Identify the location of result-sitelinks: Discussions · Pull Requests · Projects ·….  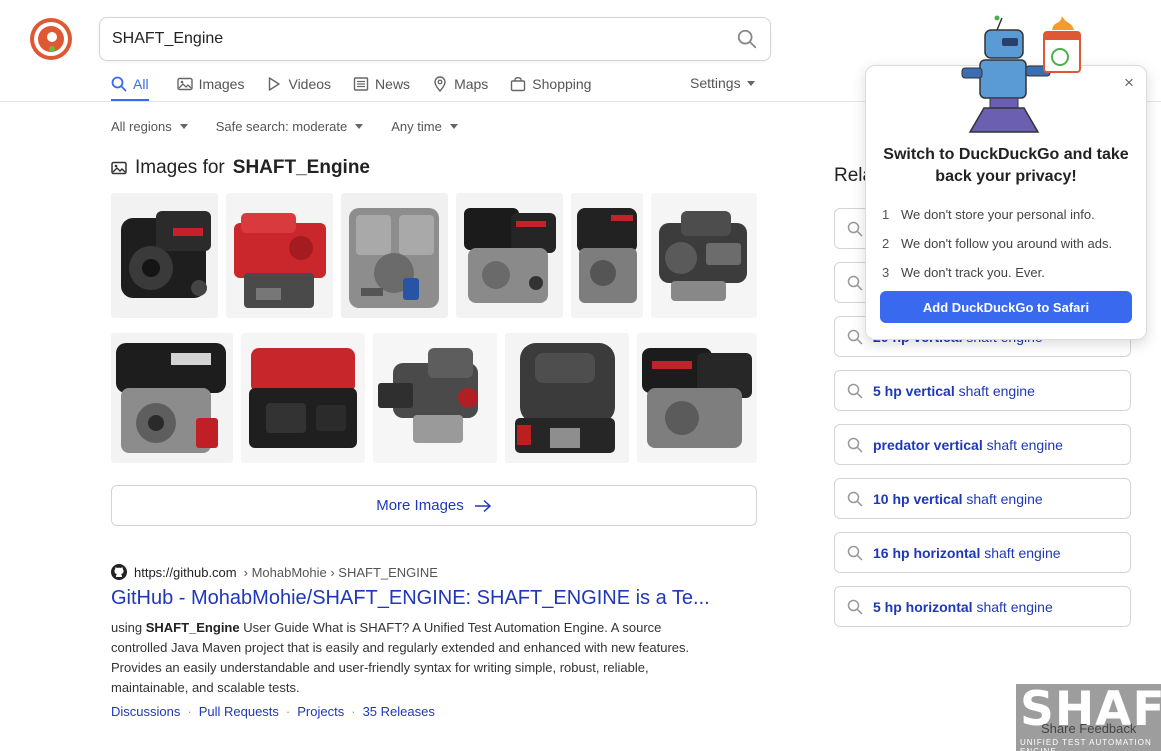
(421, 711).